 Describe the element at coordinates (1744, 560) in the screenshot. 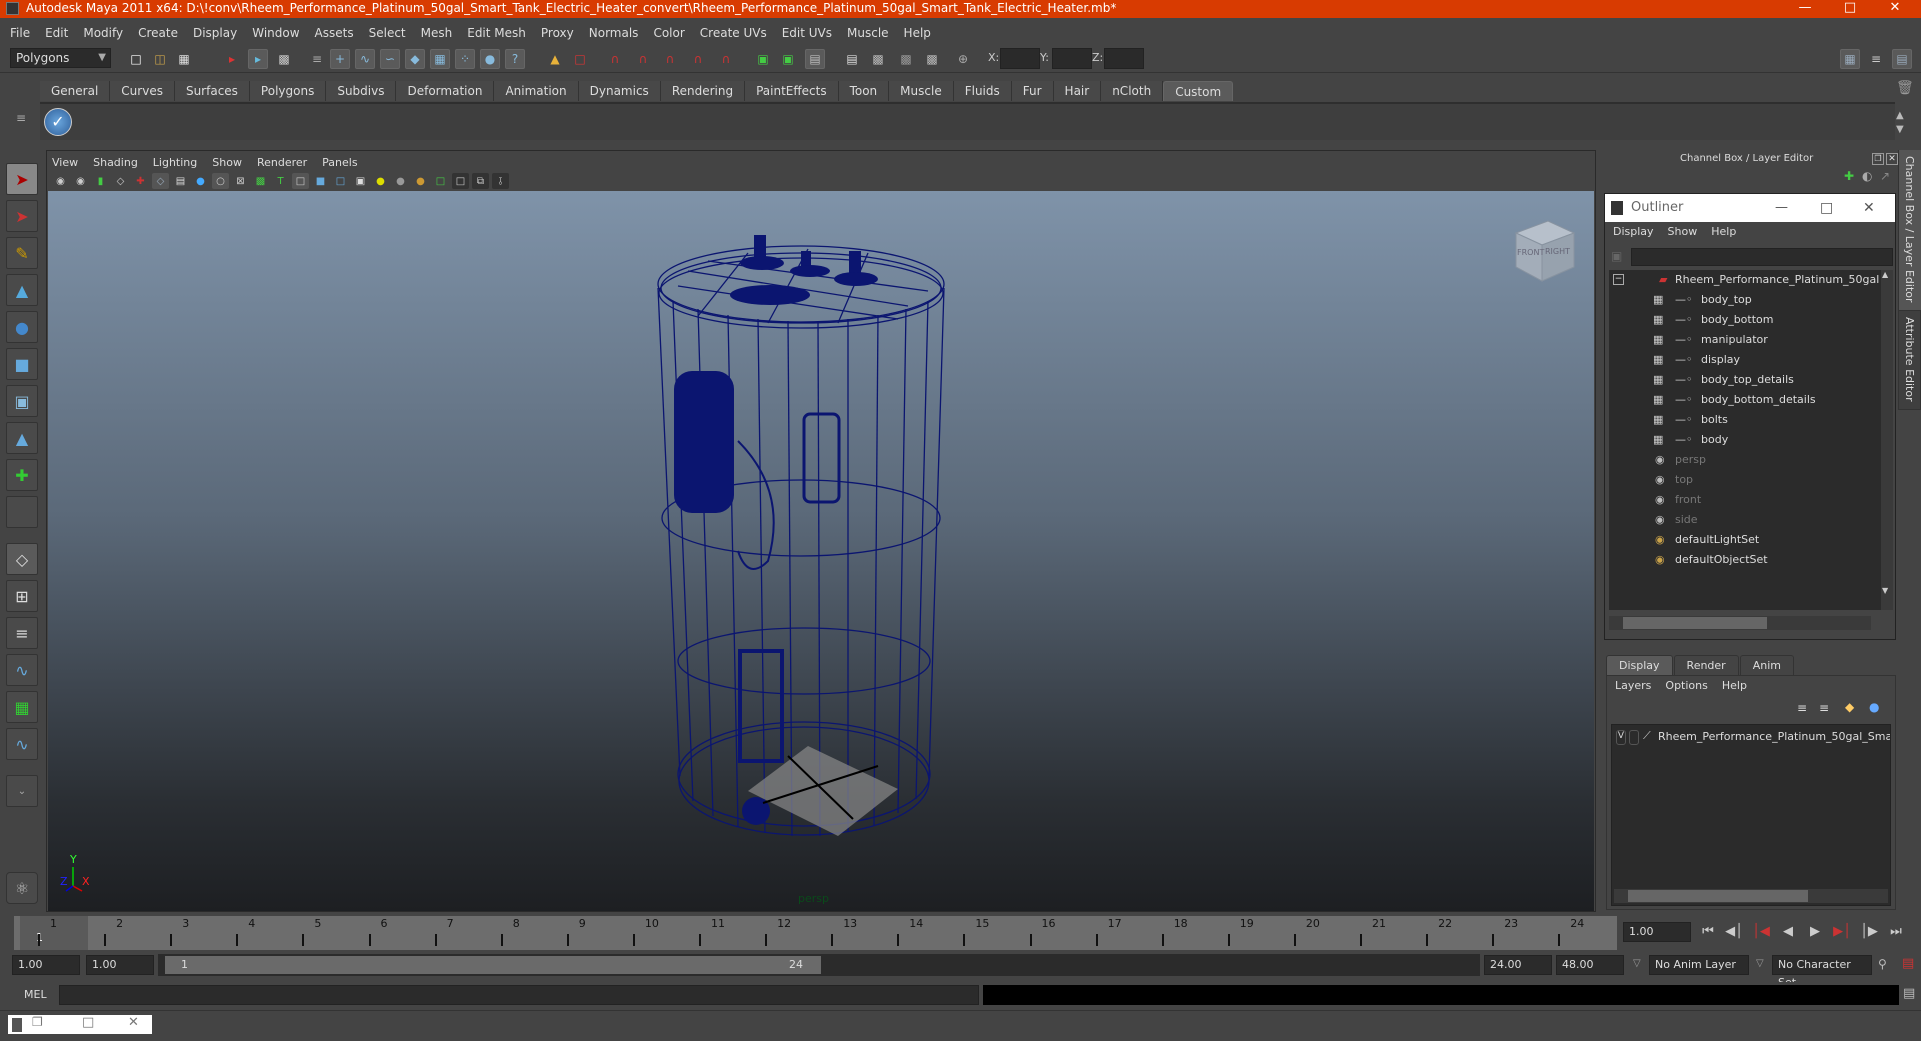

I see `outliner-item: ◉ defaultObjectSet` at that location.